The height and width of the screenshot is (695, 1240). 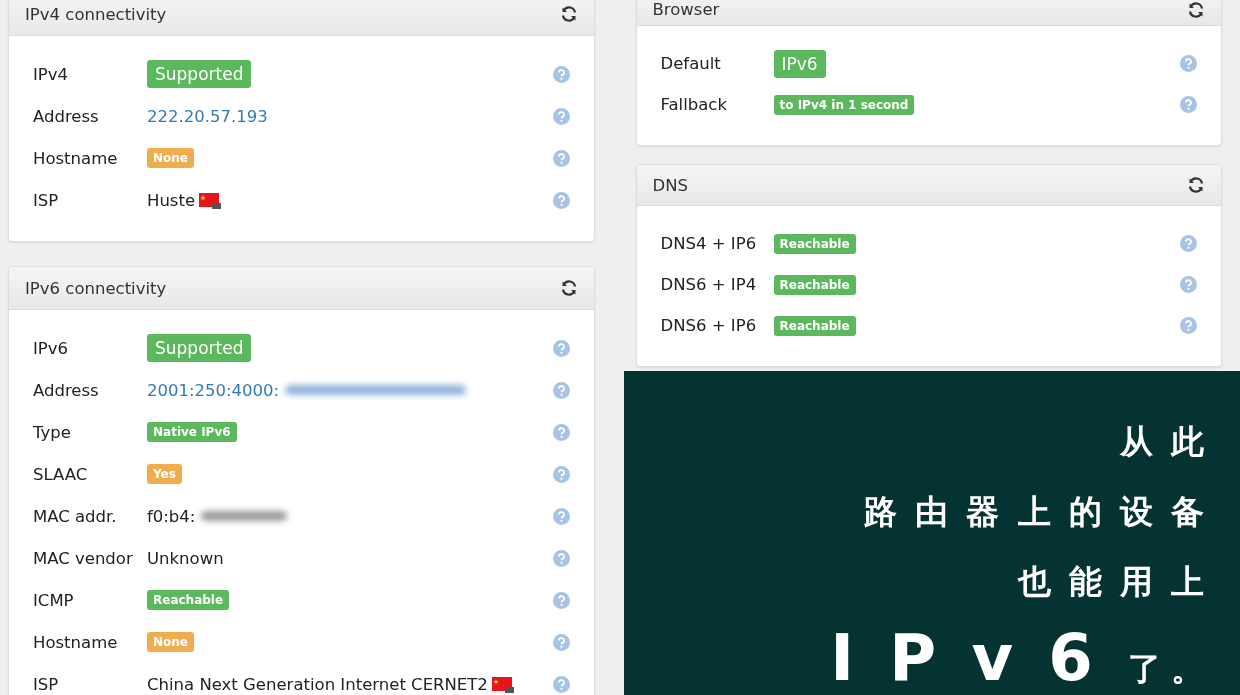 I want to click on caption-headline: IPv6, so click(x=979, y=658).